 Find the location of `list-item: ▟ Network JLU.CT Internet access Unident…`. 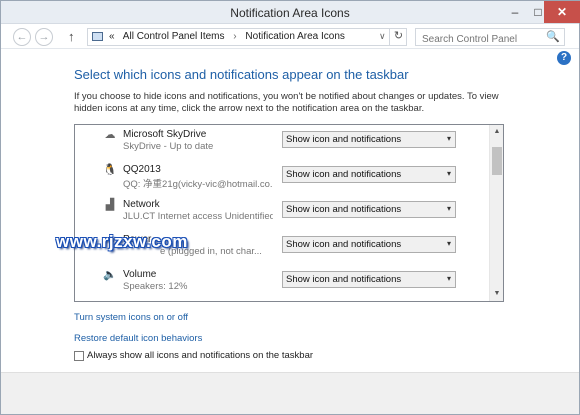

list-item: ▟ Network JLU.CT Internet access Unident… is located at coordinates (282, 212).